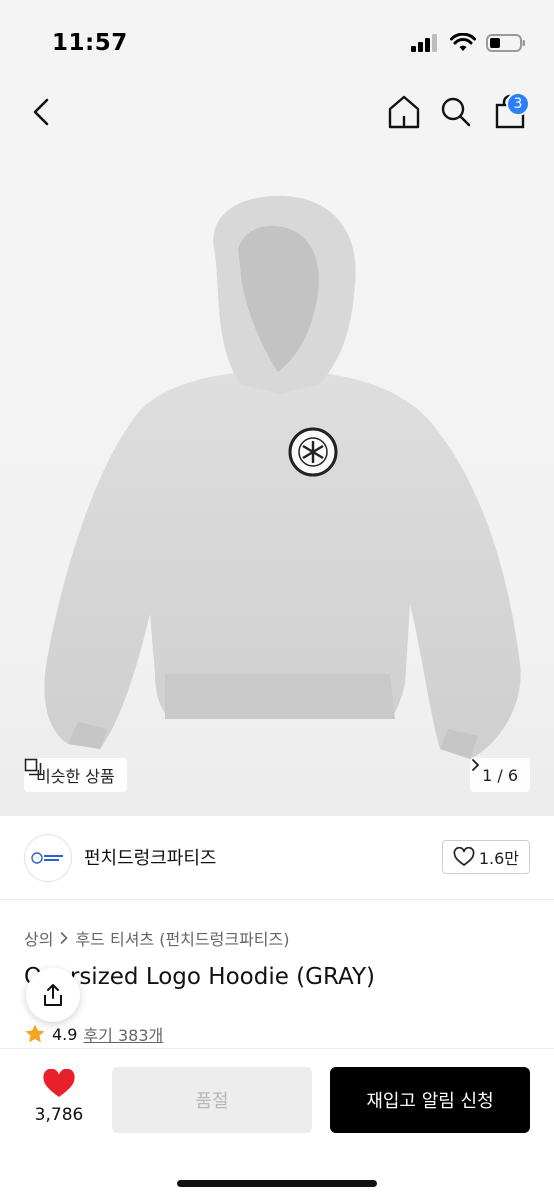  I want to click on rating-row: 4.9 후기 383개, so click(93, 1034).